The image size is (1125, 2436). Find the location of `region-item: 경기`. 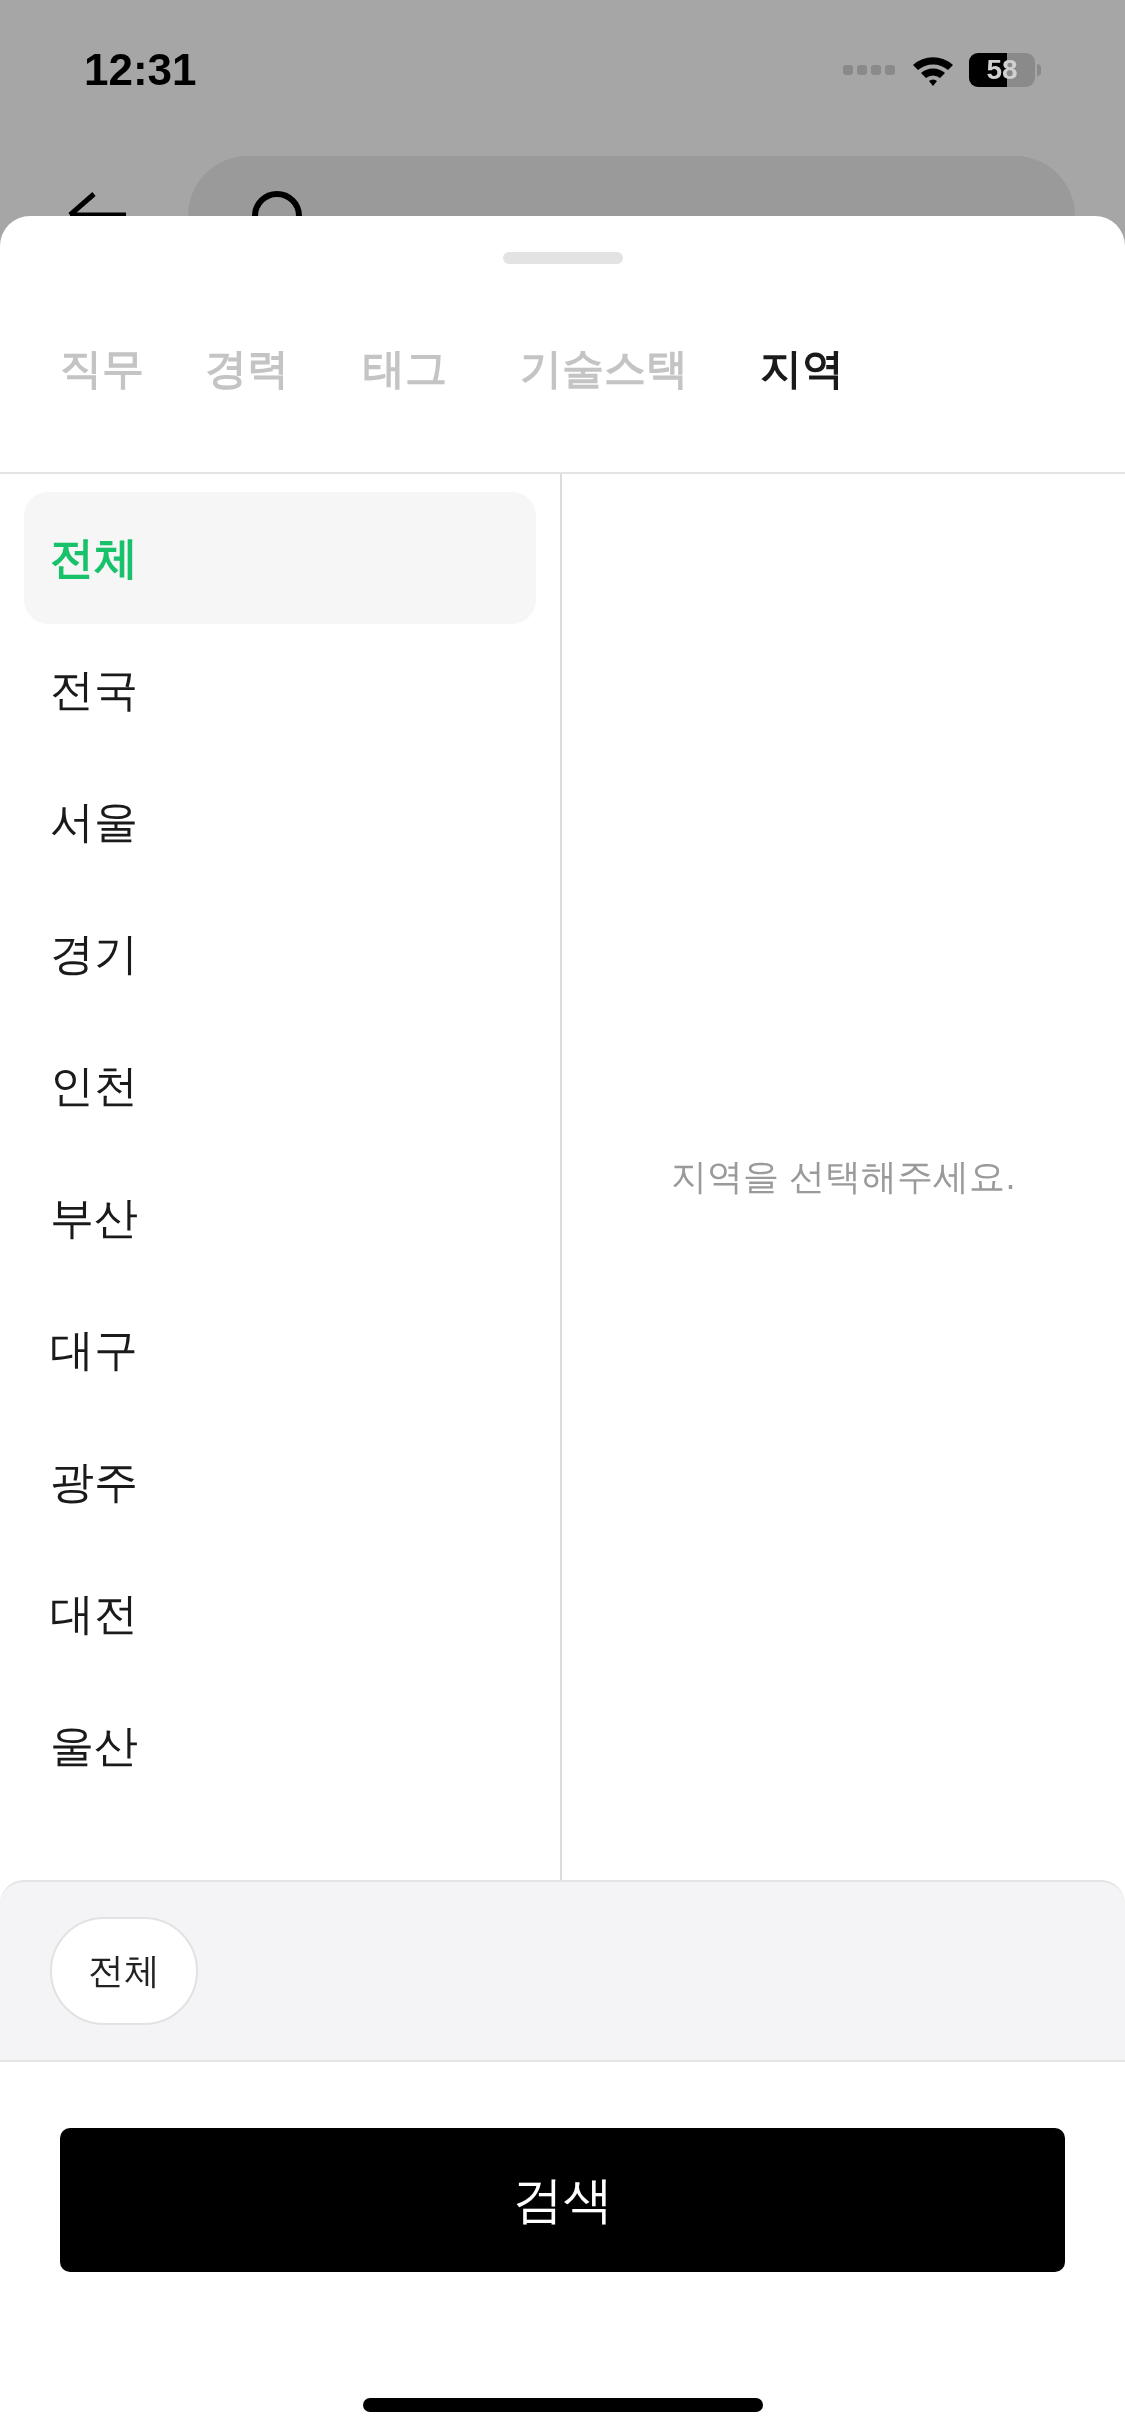

region-item: 경기 is located at coordinates (280, 954).